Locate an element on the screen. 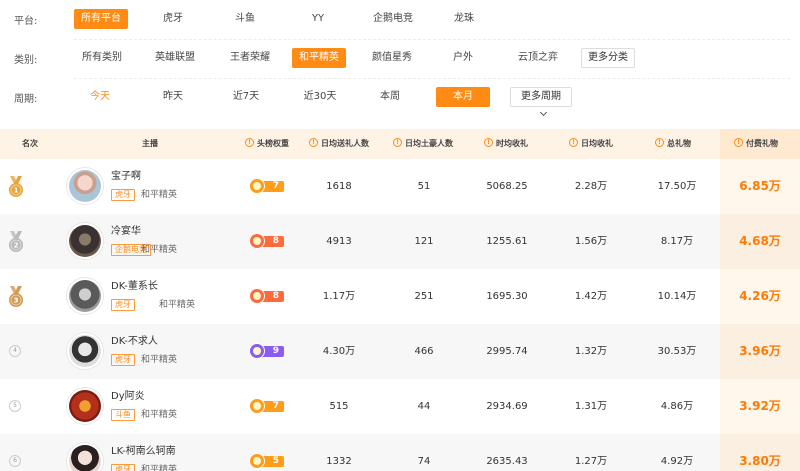 The width and height of the screenshot is (800, 471). more-categories-button: 更多分类 is located at coordinates (608, 58).